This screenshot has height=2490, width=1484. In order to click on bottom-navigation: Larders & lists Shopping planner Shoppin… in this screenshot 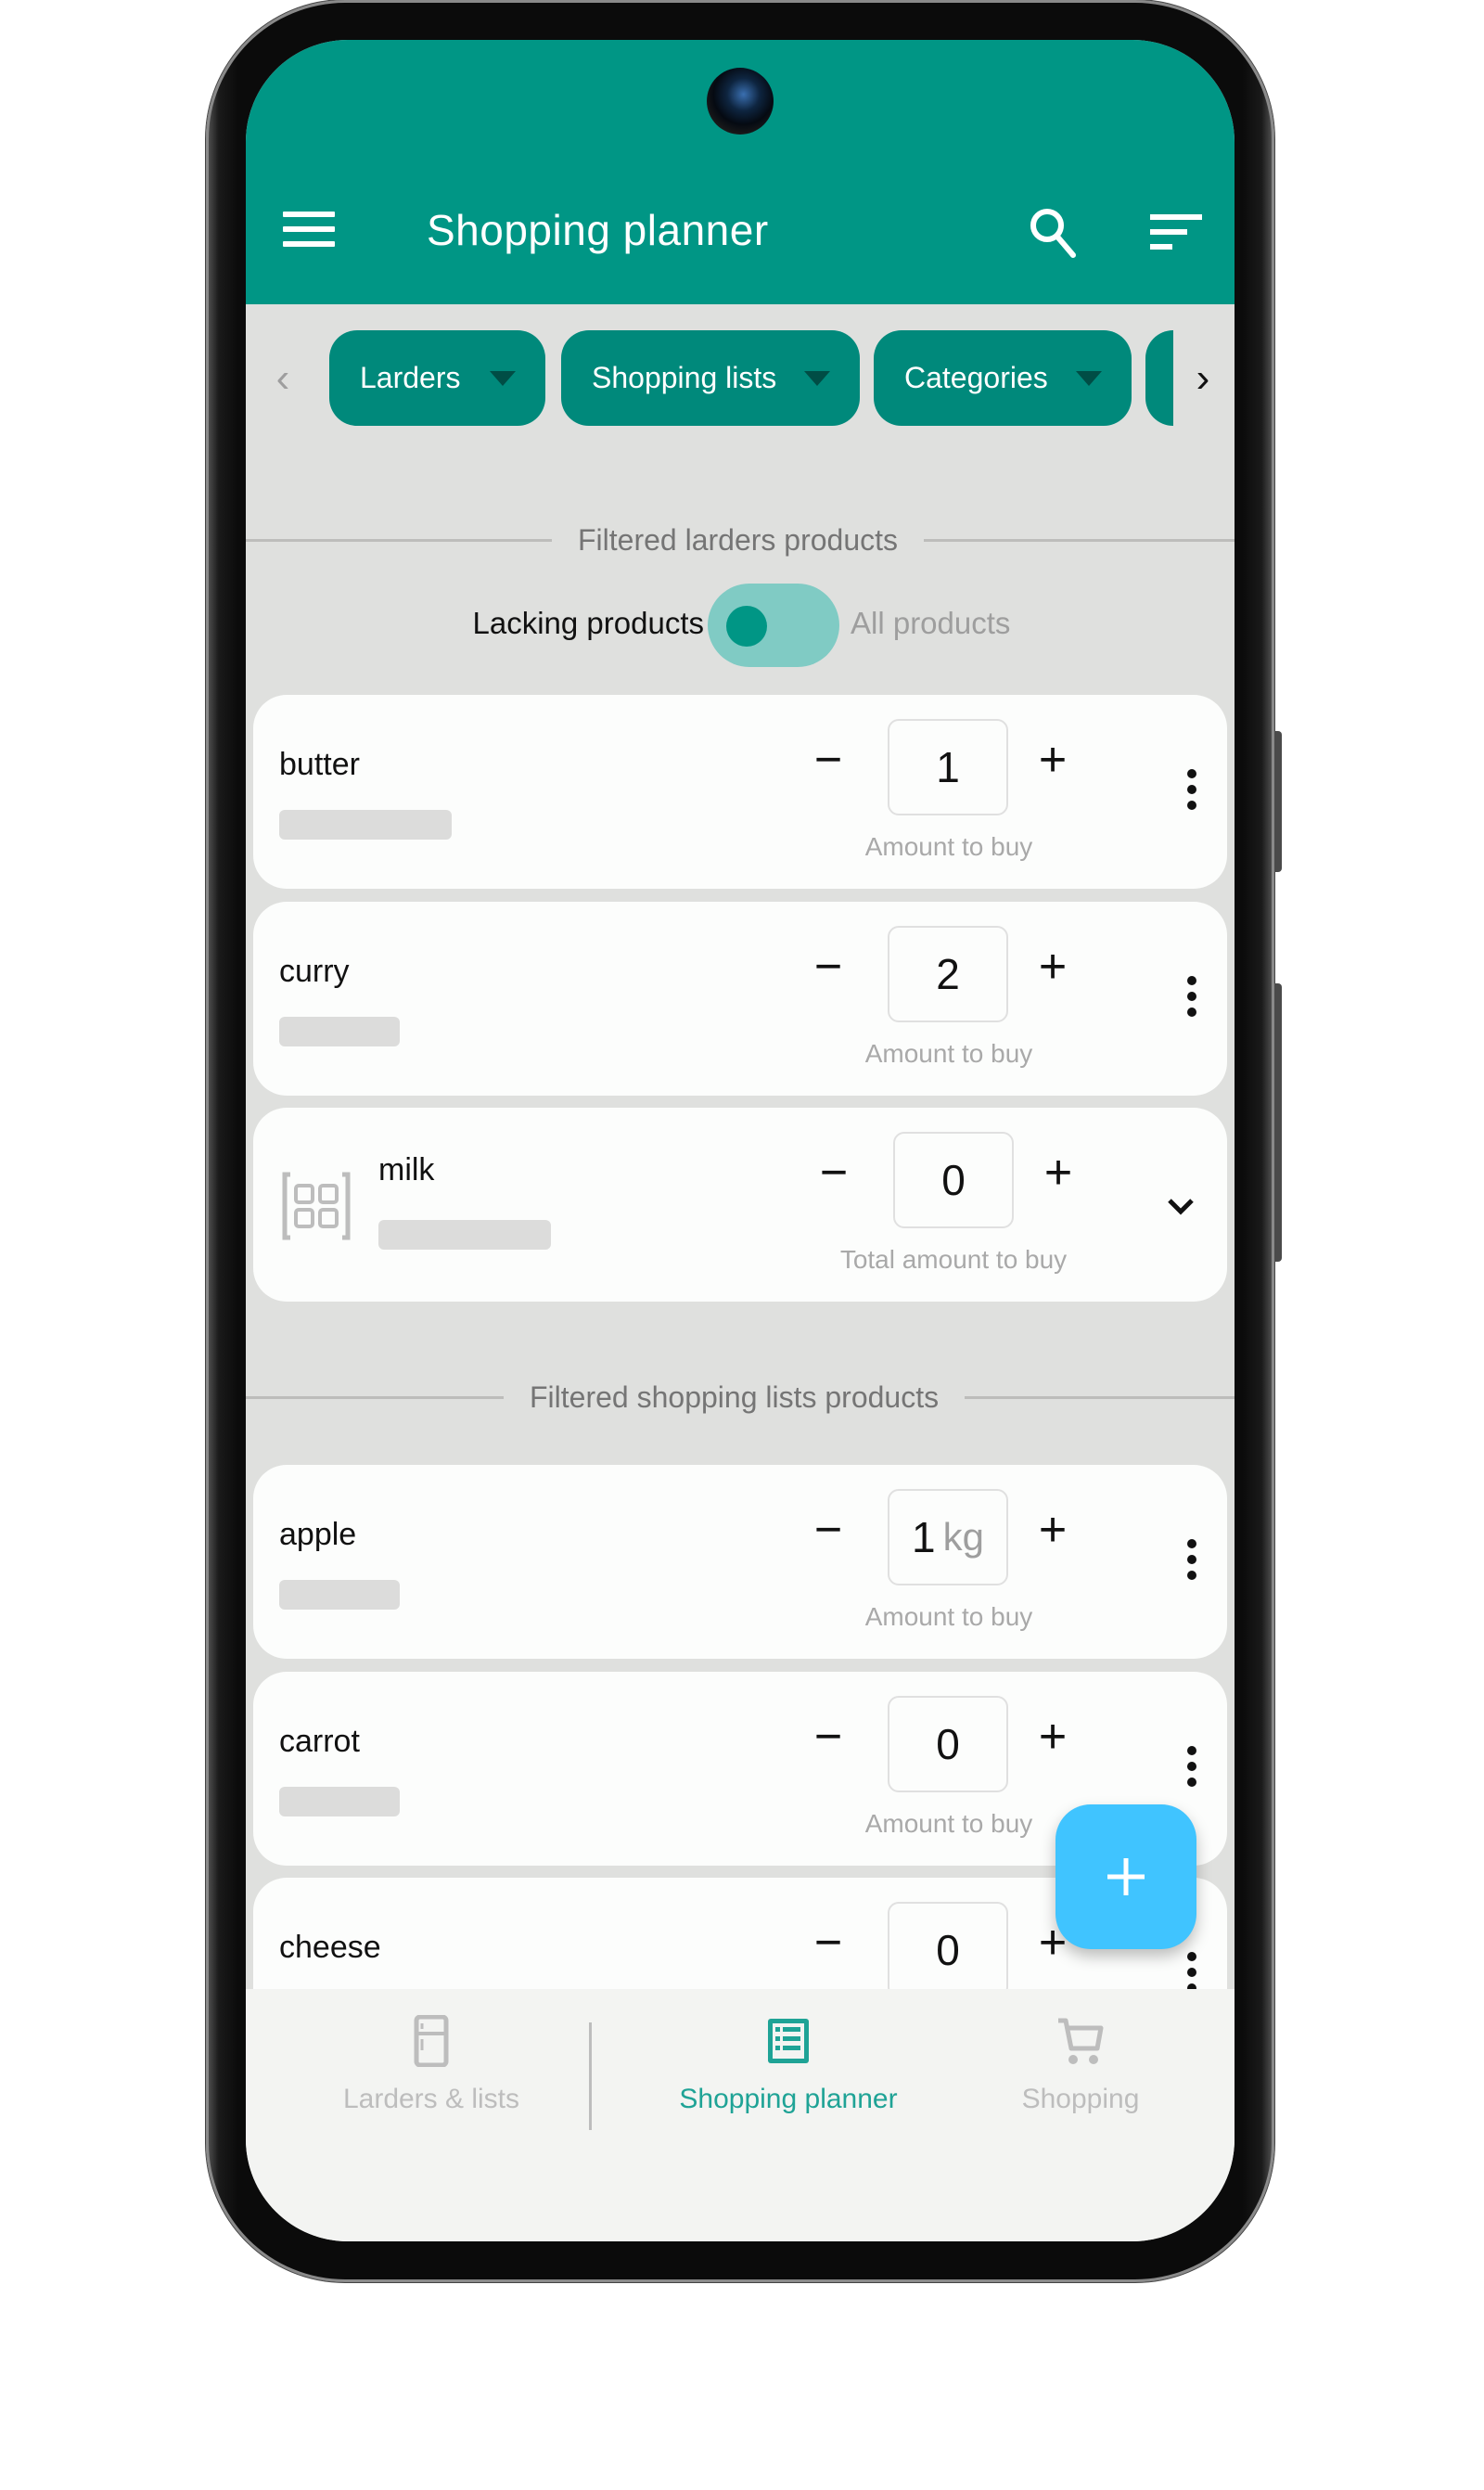, I will do `click(740, 2115)`.